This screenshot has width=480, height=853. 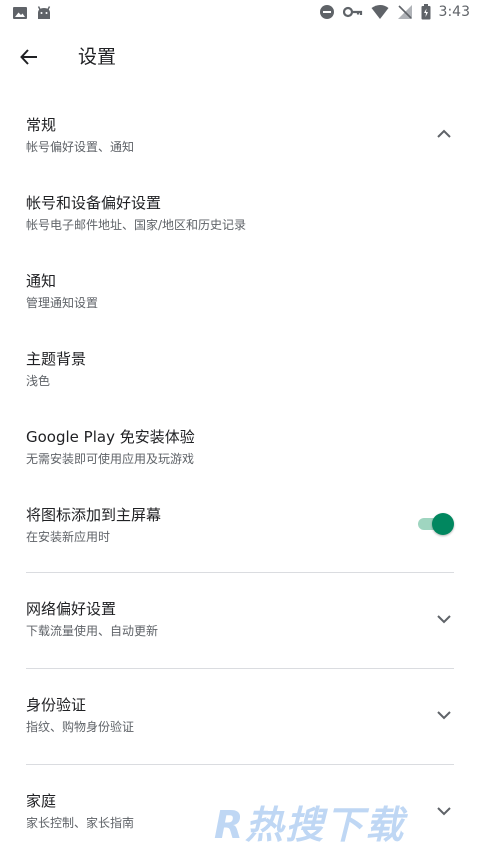 What do you see at coordinates (240, 56) in the screenshot?
I see `app-bar: 设置` at bounding box center [240, 56].